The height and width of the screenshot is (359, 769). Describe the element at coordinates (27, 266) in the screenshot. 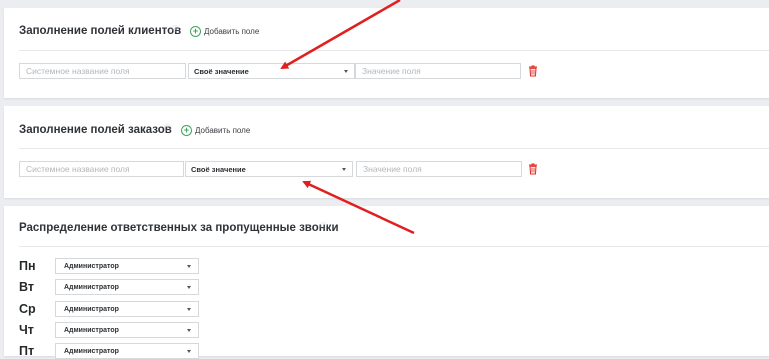

I see `day-label-mon: Пн` at that location.